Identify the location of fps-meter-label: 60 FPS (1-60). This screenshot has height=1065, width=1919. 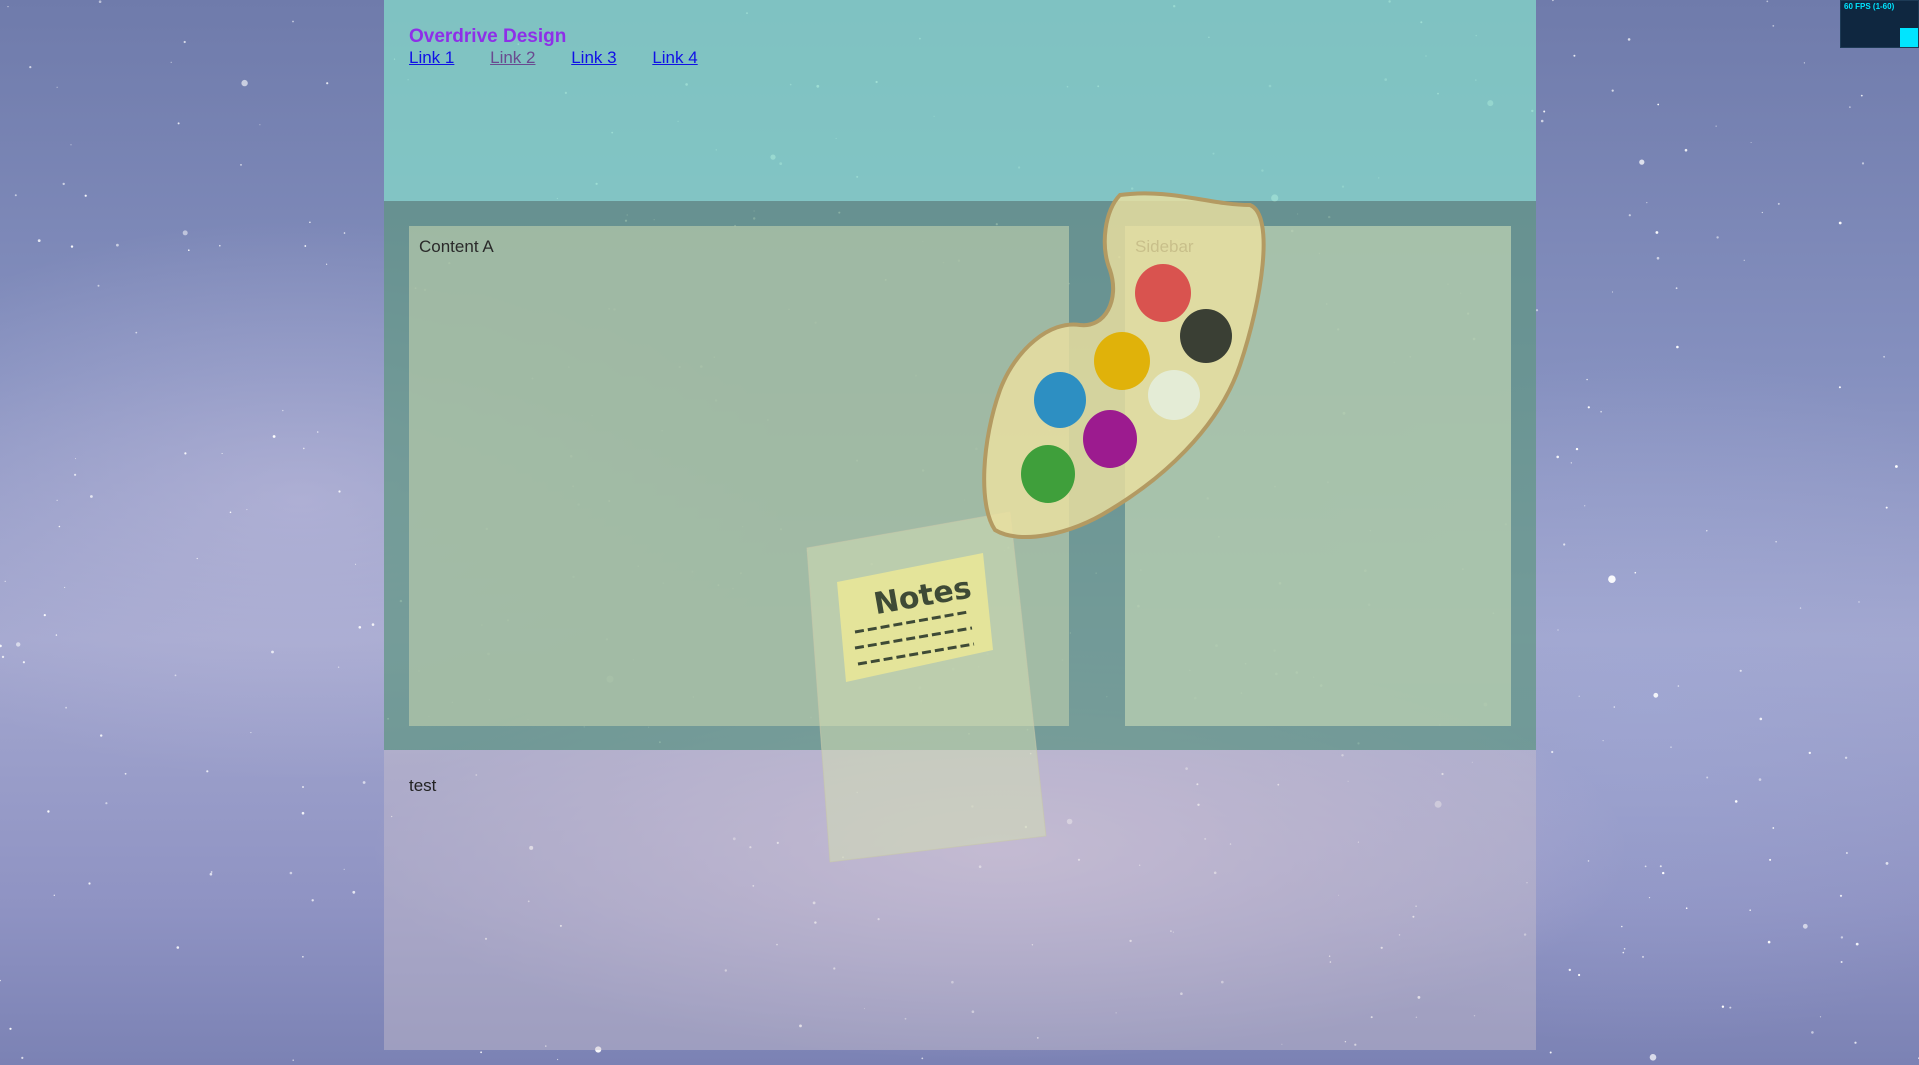
(1869, 6).